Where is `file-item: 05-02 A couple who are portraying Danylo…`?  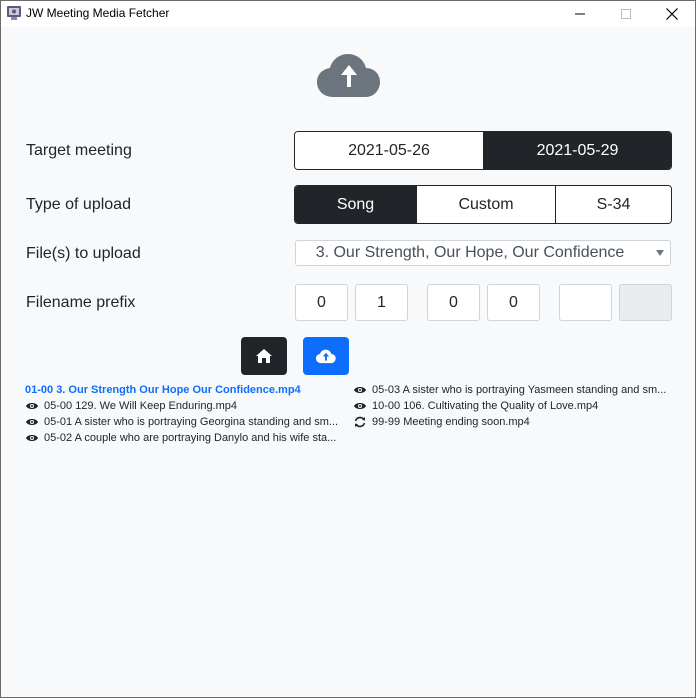
file-item: 05-02 A couple who are portraying Danylo… is located at coordinates (185, 438).